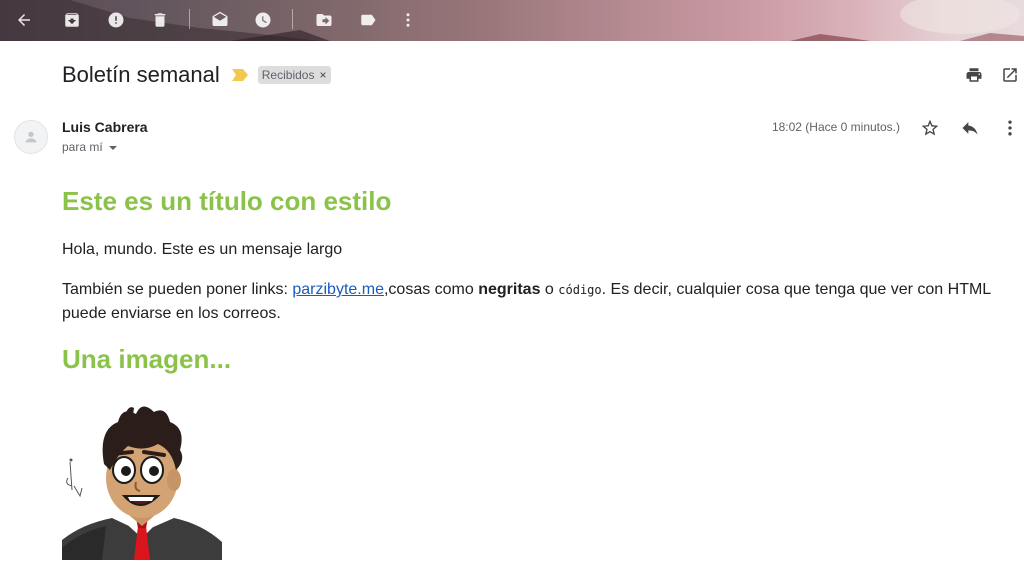 The width and height of the screenshot is (1024, 569). I want to click on mark-unread-icon, so click(220, 18).